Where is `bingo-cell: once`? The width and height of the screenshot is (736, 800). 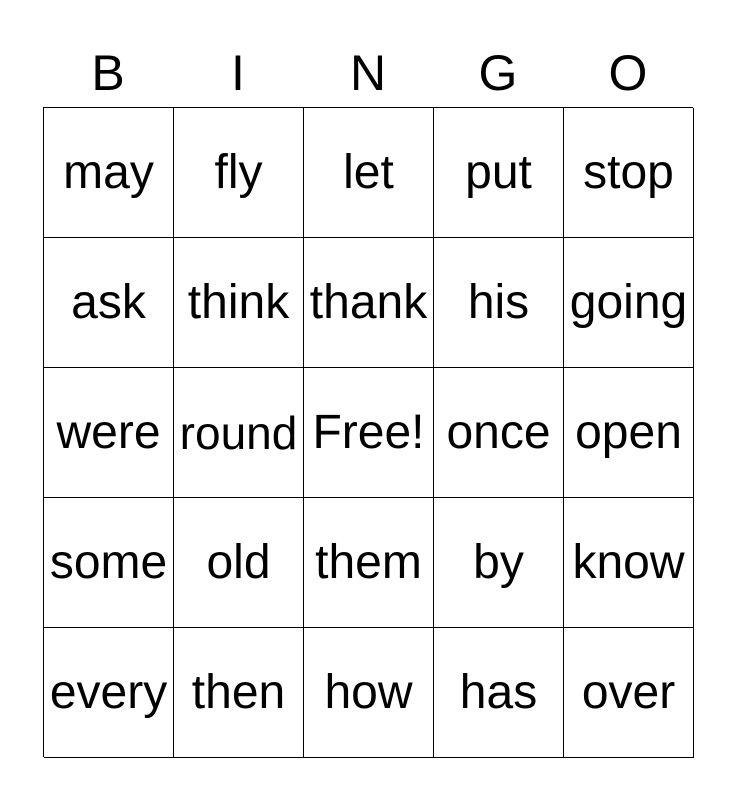
bingo-cell: once is located at coordinates (499, 433).